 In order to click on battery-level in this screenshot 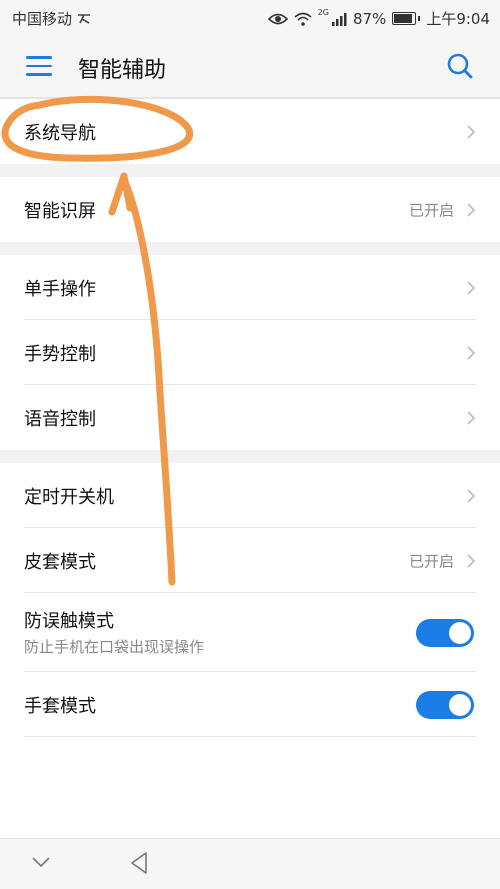, I will do `click(403, 18)`.